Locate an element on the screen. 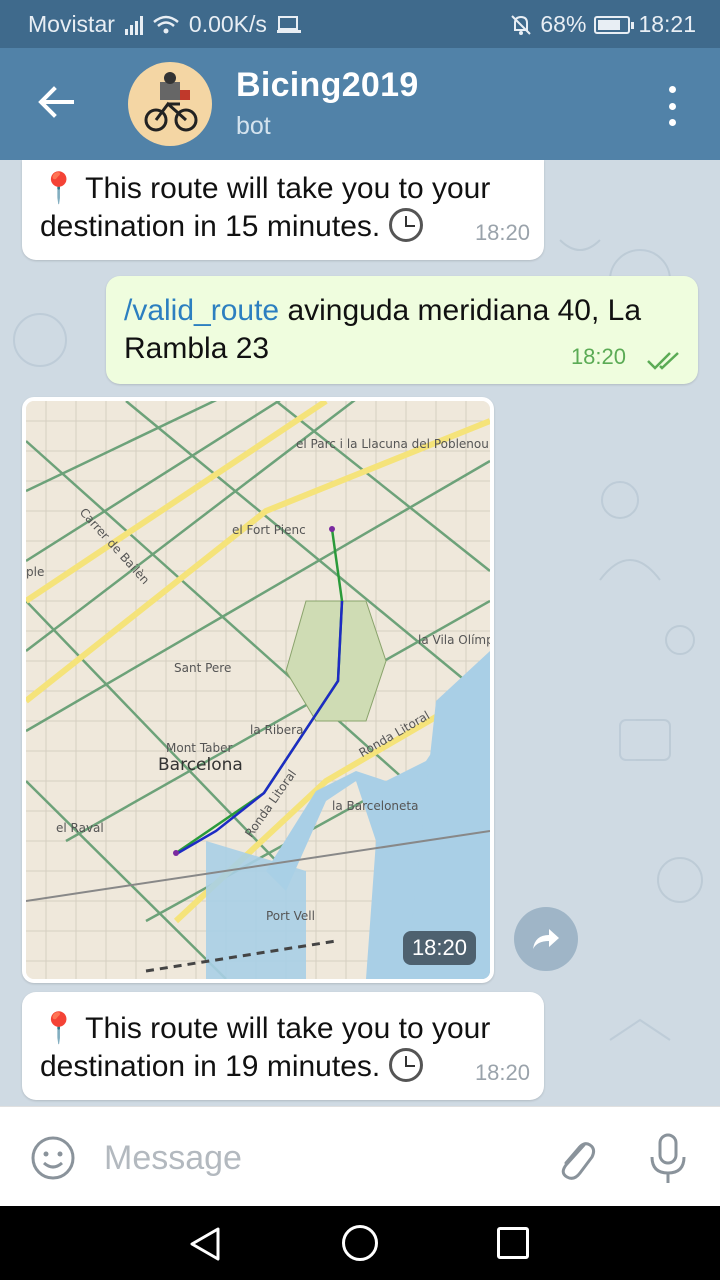 The image size is (720, 1280). map-label: la Barceloneta is located at coordinates (375, 806).